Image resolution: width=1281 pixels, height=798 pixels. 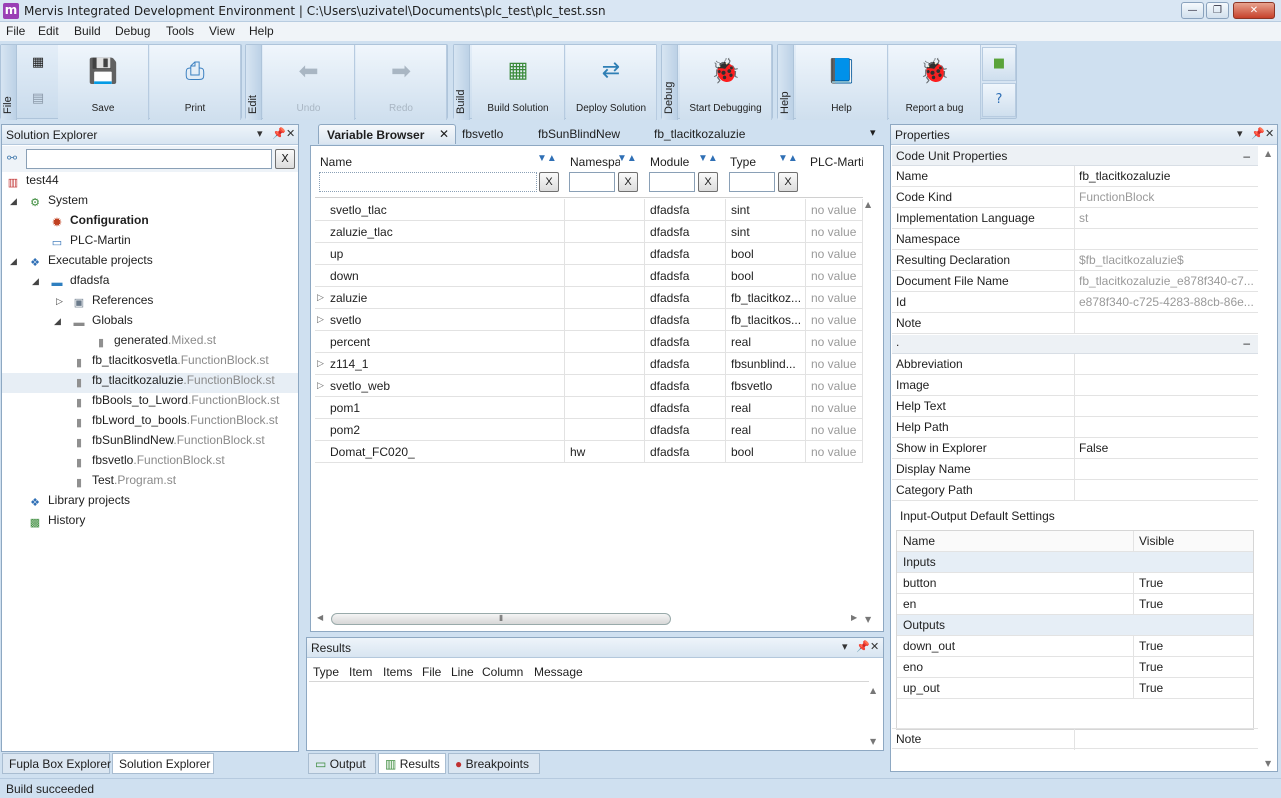 I want to click on results-col-type: Type, so click(x=326, y=672).